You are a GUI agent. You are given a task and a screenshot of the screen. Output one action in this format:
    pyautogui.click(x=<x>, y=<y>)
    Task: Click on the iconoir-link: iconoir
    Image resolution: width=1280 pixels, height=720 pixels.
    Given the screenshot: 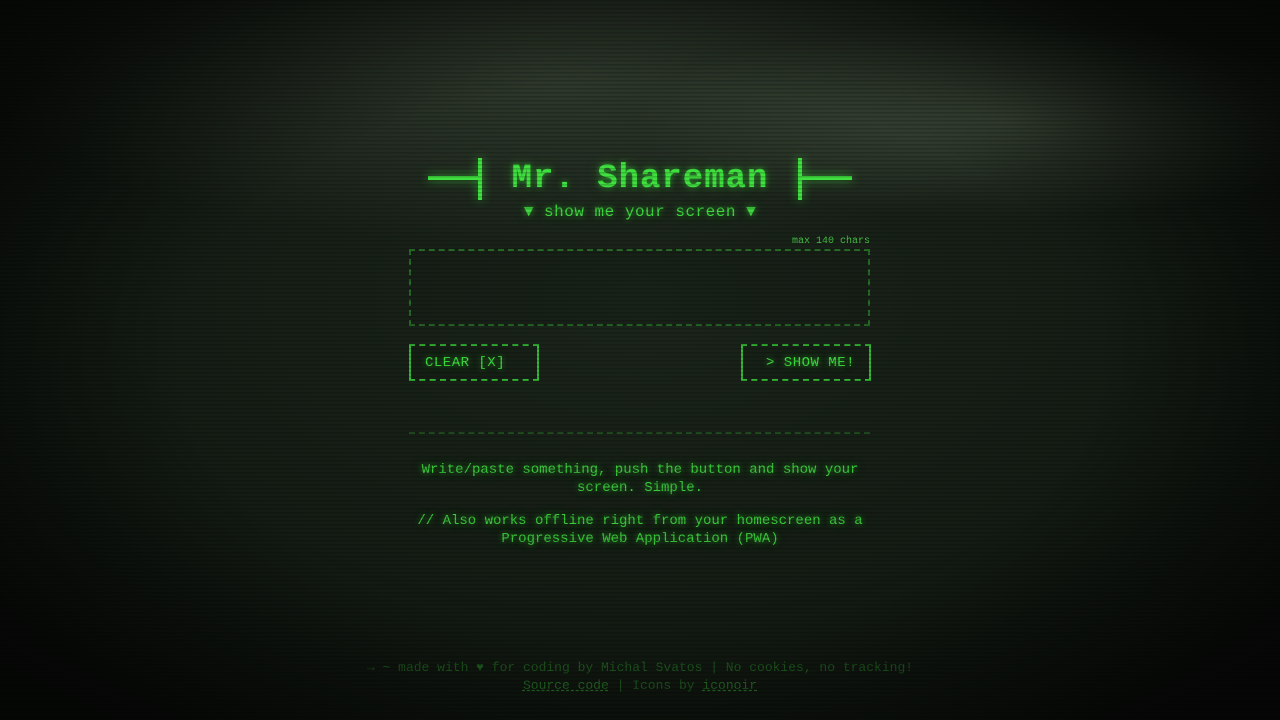 What is the action you would take?
    pyautogui.click(x=729, y=685)
    